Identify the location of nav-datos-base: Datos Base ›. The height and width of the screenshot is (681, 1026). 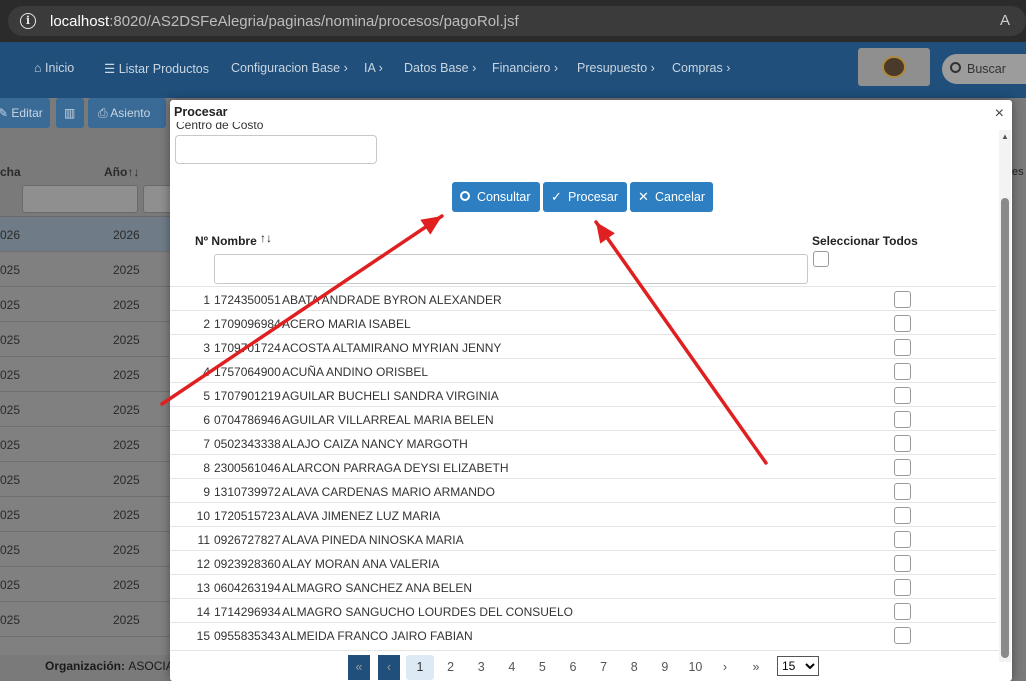
(440, 68).